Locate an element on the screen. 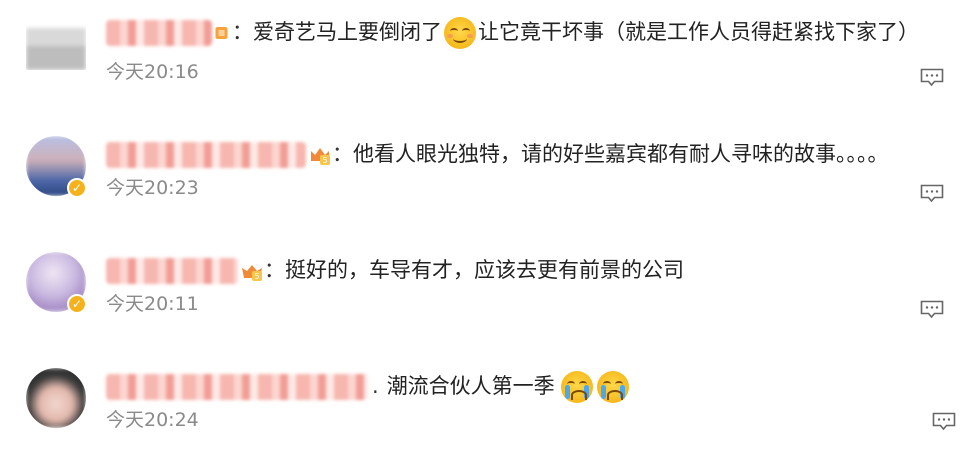  comment-text-continued: 让它竟干坏事（就是工作人员得赶紧找下家了） is located at coordinates (698, 32).